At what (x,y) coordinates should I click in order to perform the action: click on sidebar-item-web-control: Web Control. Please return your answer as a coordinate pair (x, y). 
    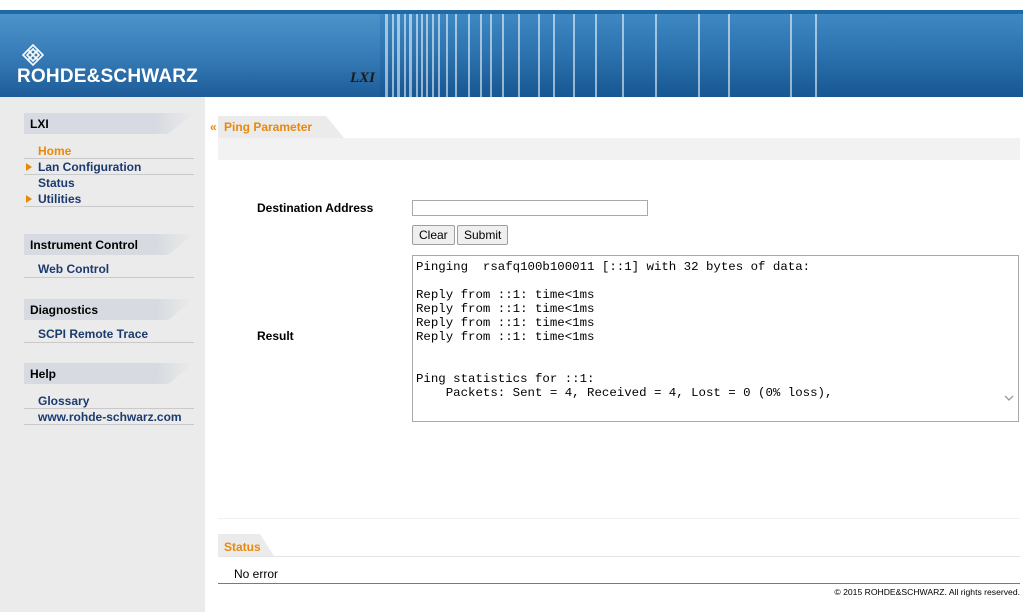
    Looking at the image, I should click on (109, 266).